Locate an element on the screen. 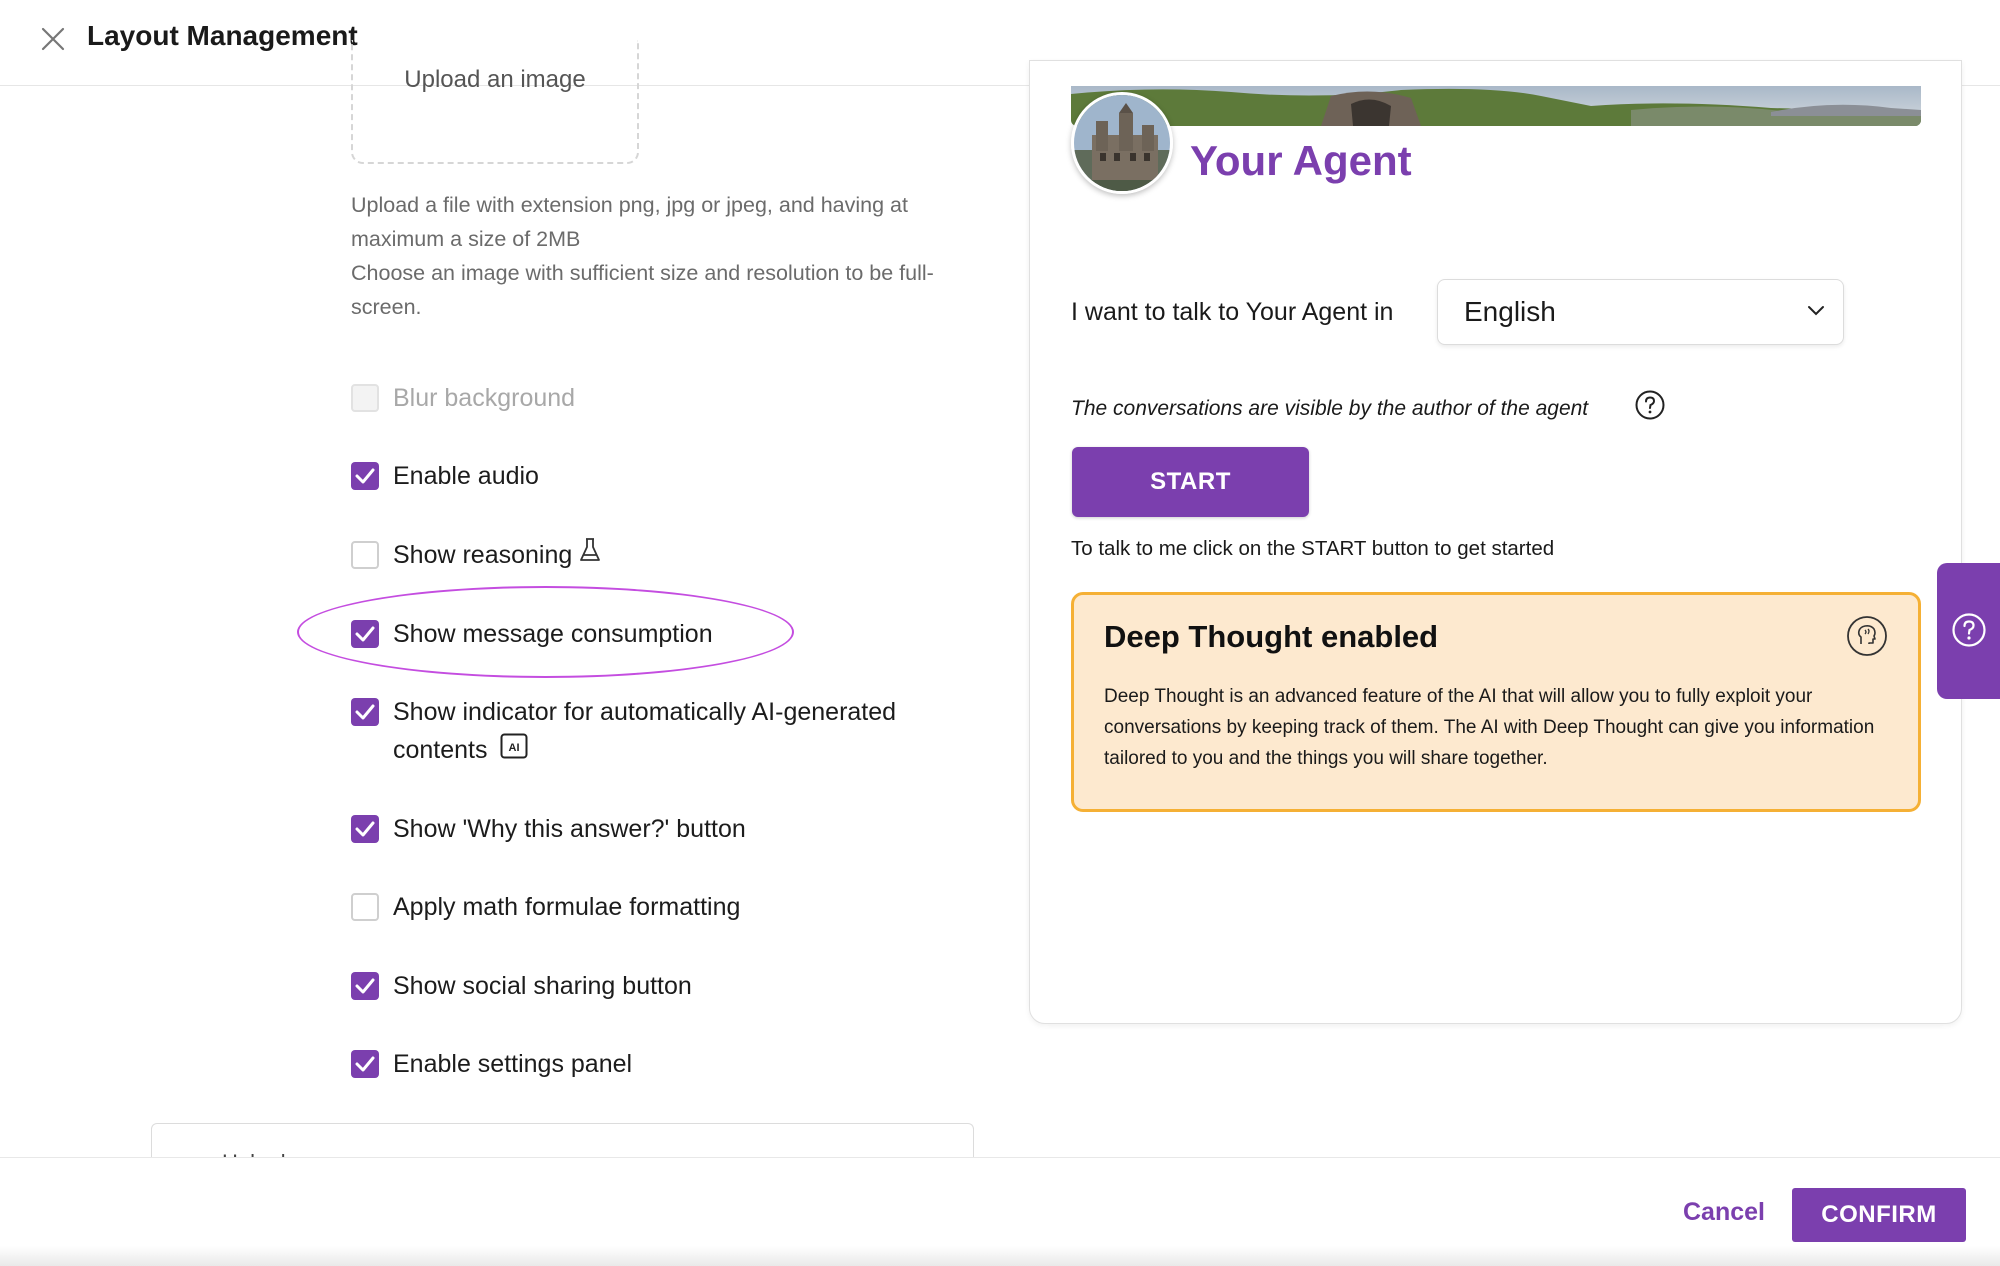 Image resolution: width=2000 pixels, height=1266 pixels. chevron-down-icon is located at coordinates (1816, 313).